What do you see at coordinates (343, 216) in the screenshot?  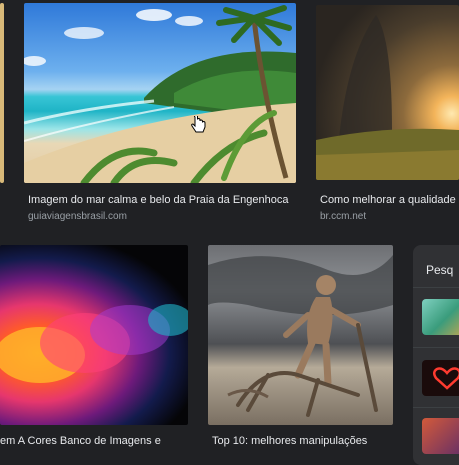 I see `result-source: br.ccm.net` at bounding box center [343, 216].